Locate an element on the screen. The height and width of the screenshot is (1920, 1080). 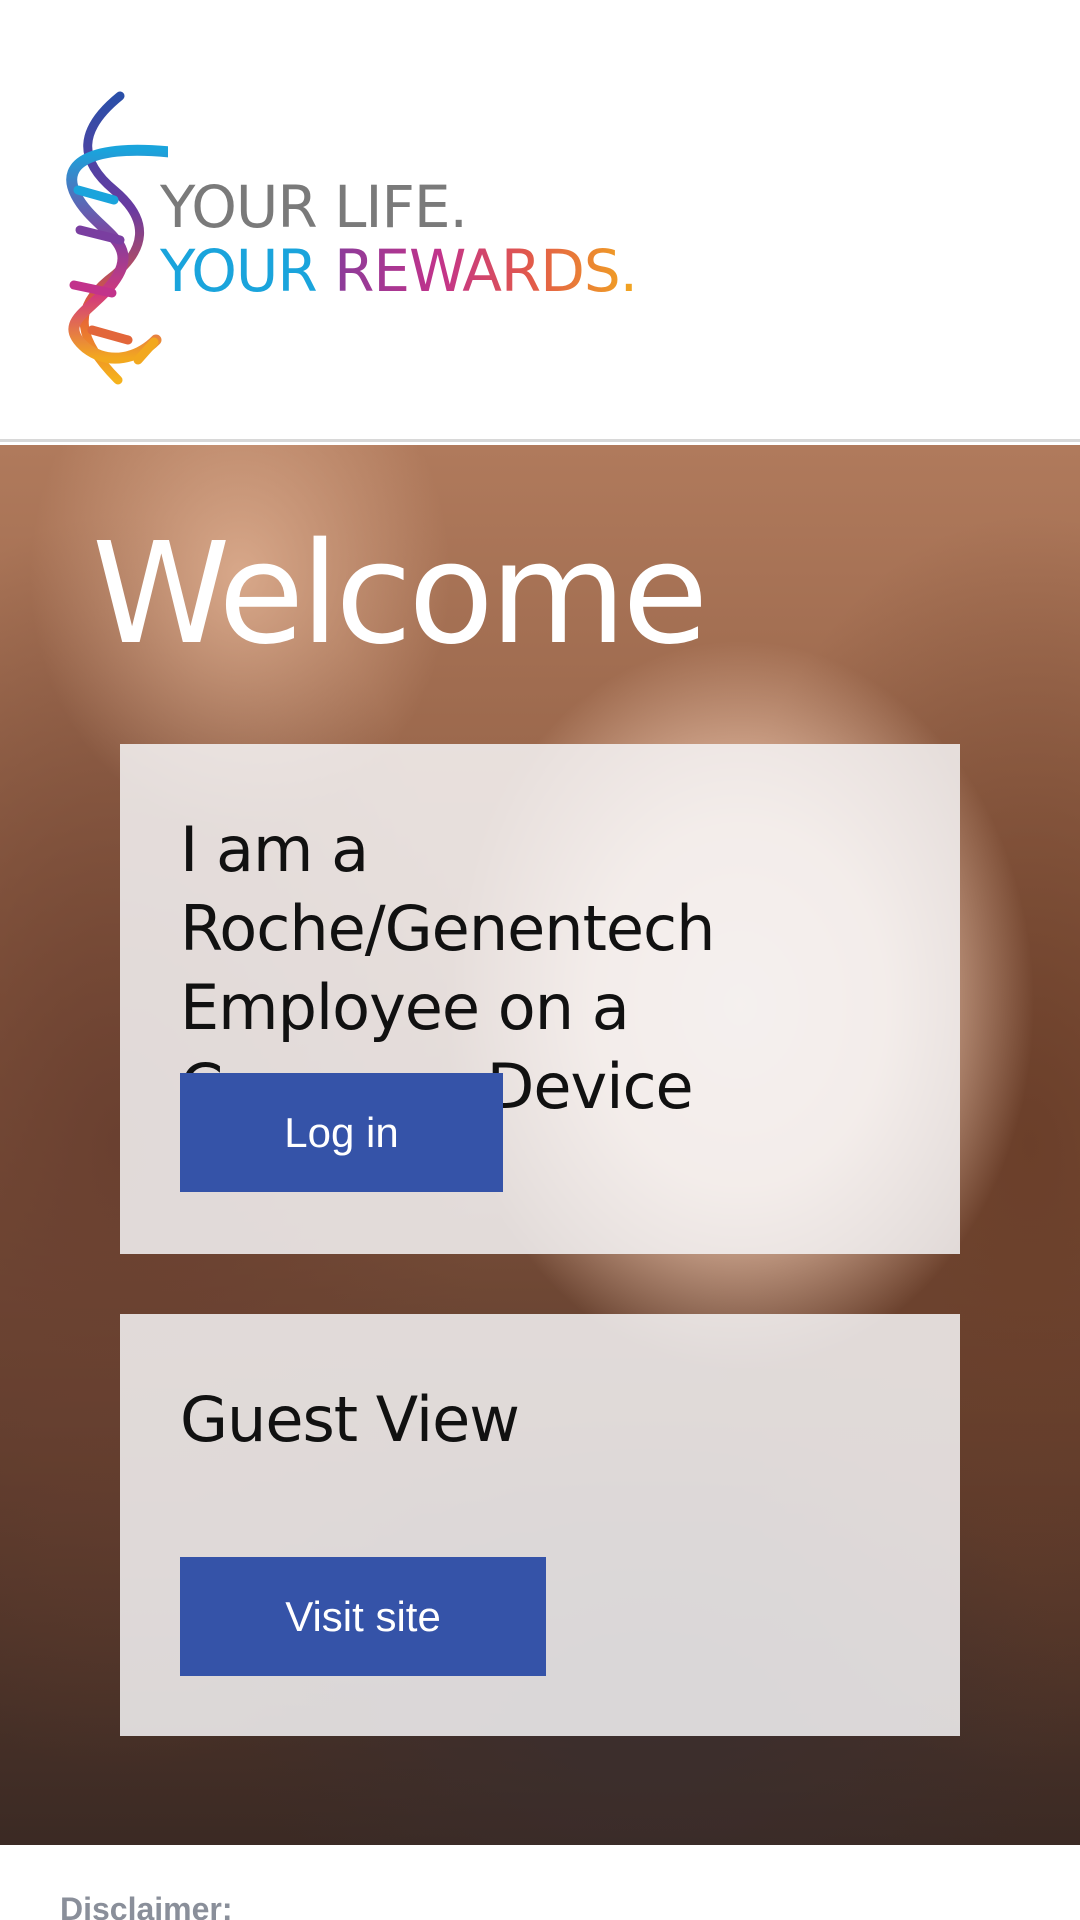
visit-site-button: Visit site is located at coordinates (363, 1616).